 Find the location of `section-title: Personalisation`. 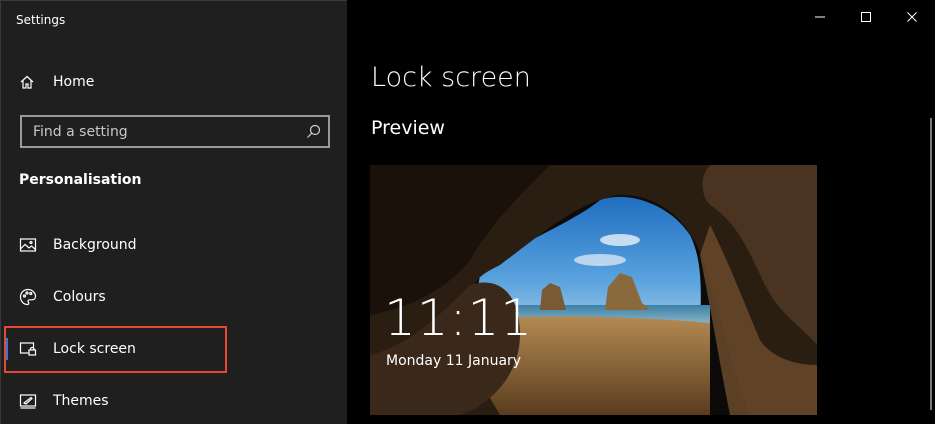

section-title: Personalisation is located at coordinates (80, 180).